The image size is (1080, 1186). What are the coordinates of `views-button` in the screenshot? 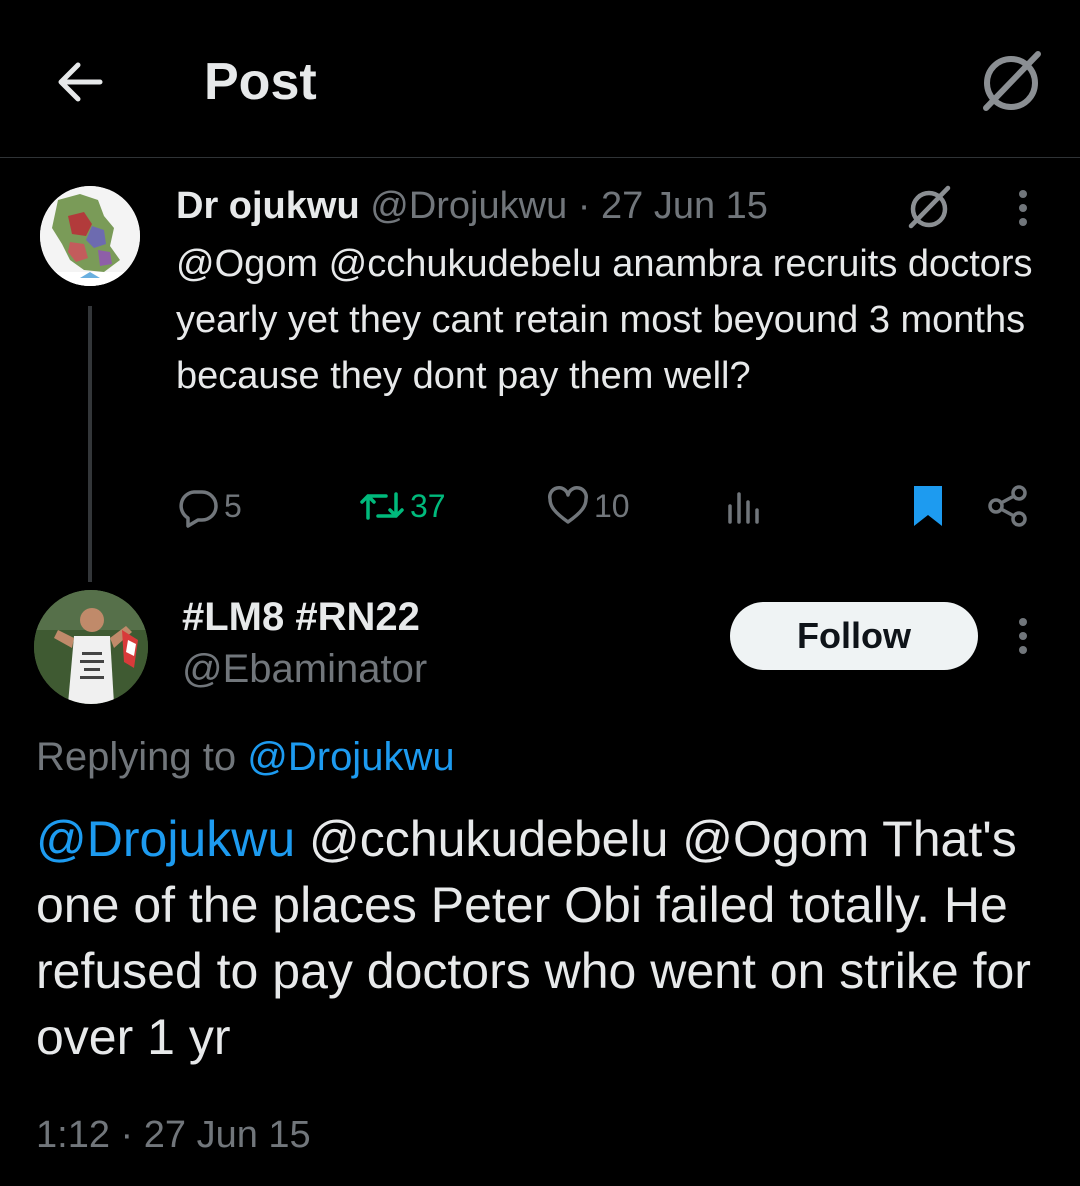 It's located at (744, 506).